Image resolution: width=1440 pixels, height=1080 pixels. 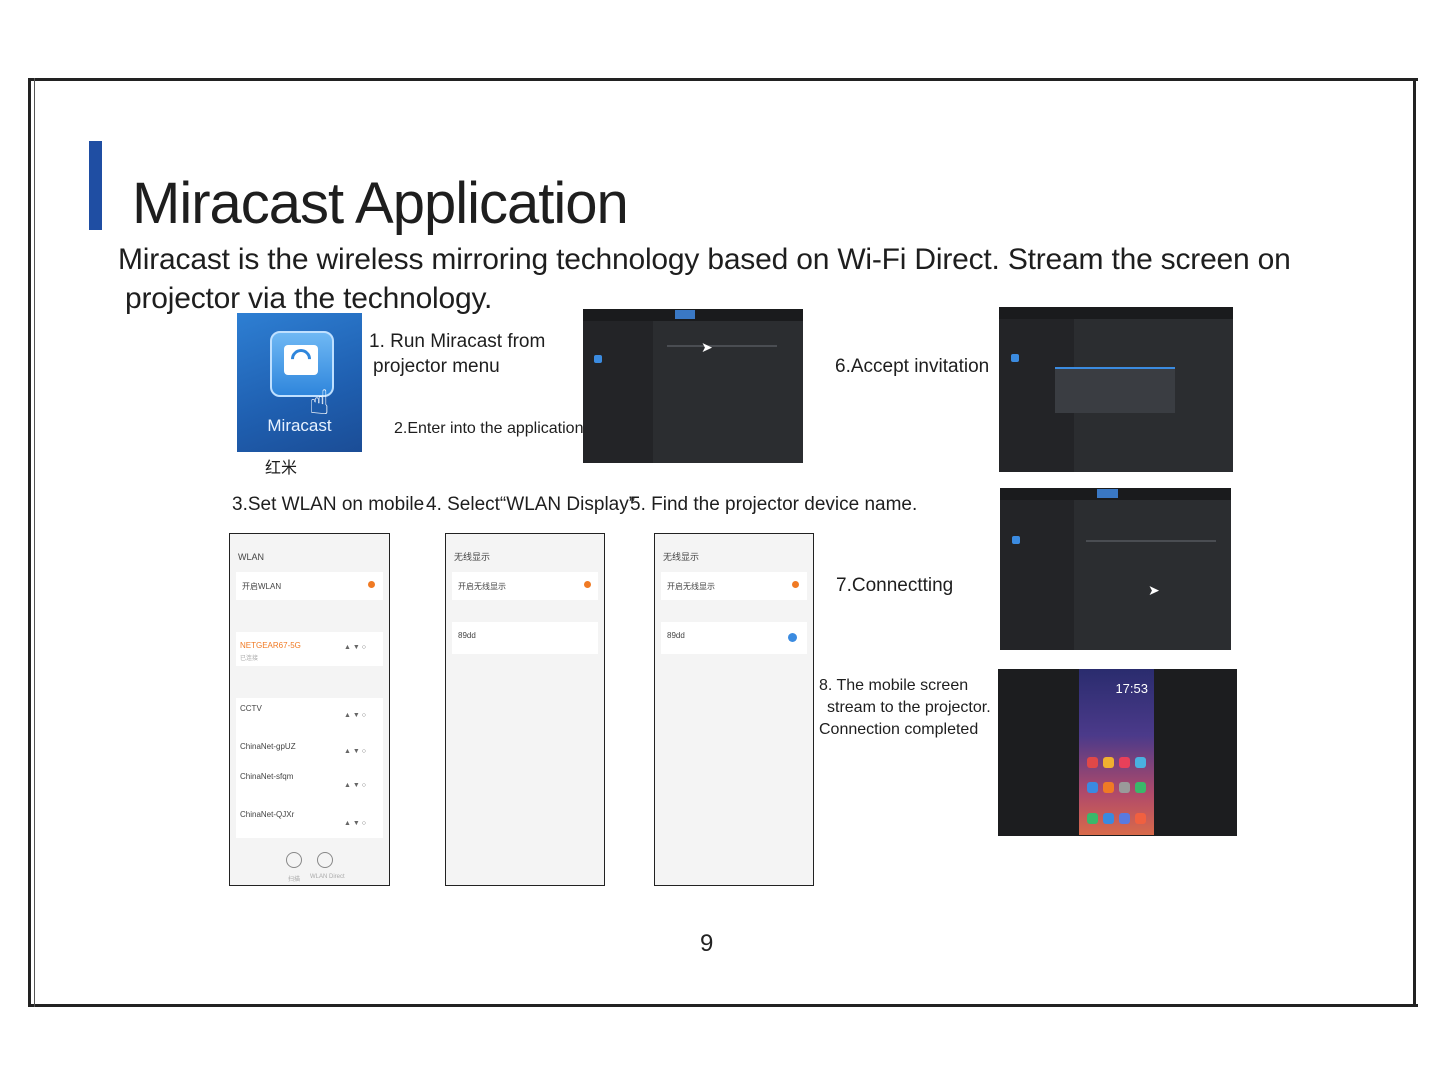 What do you see at coordinates (1092, 818) in the screenshot?
I see `phone-dock-icon` at bounding box center [1092, 818].